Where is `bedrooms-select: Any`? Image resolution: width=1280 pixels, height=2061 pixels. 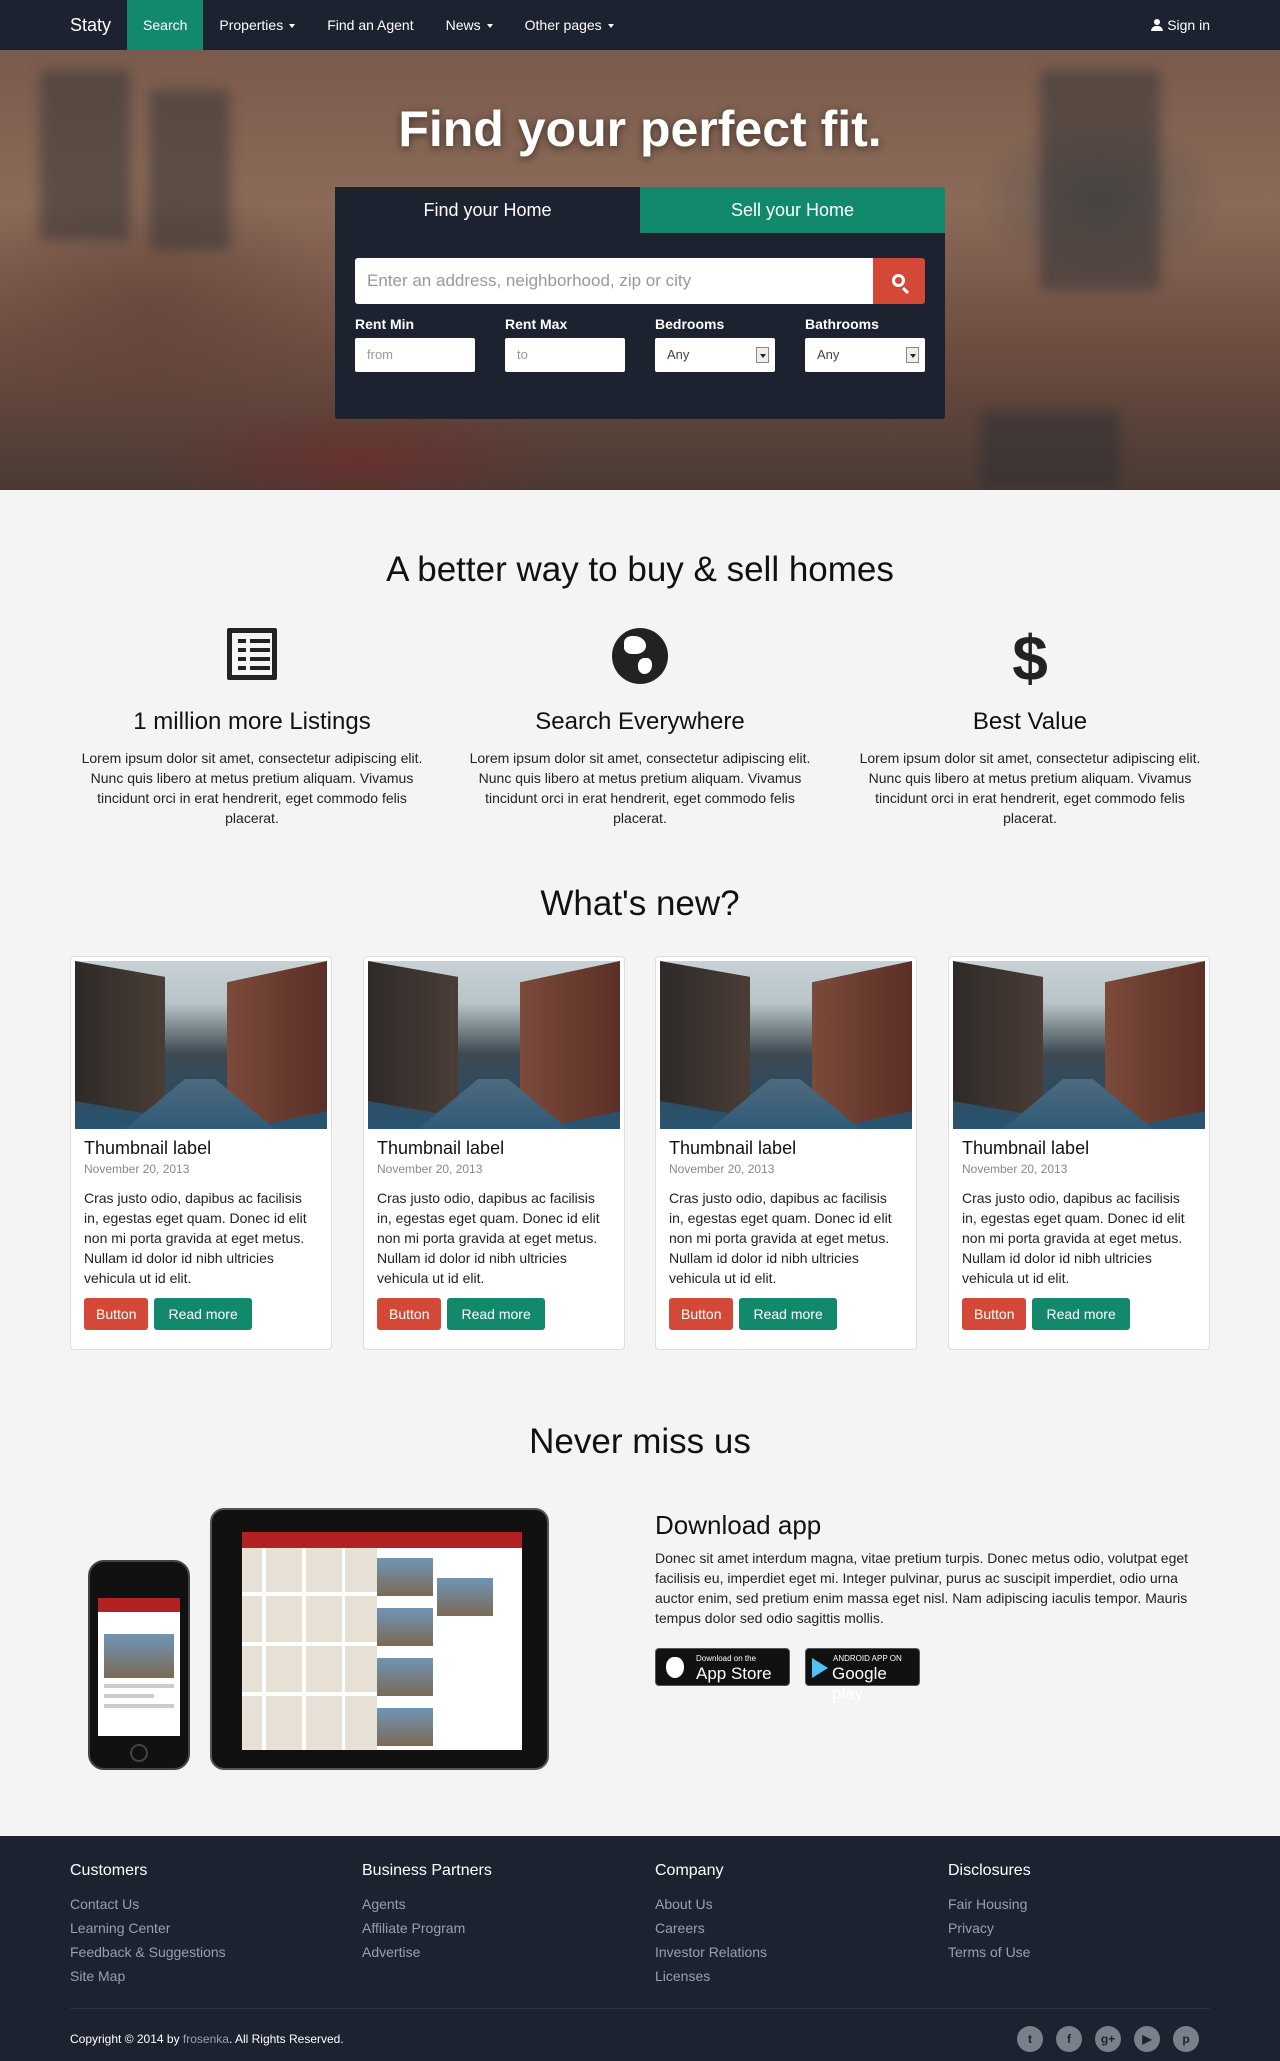
bedrooms-select: Any is located at coordinates (715, 355).